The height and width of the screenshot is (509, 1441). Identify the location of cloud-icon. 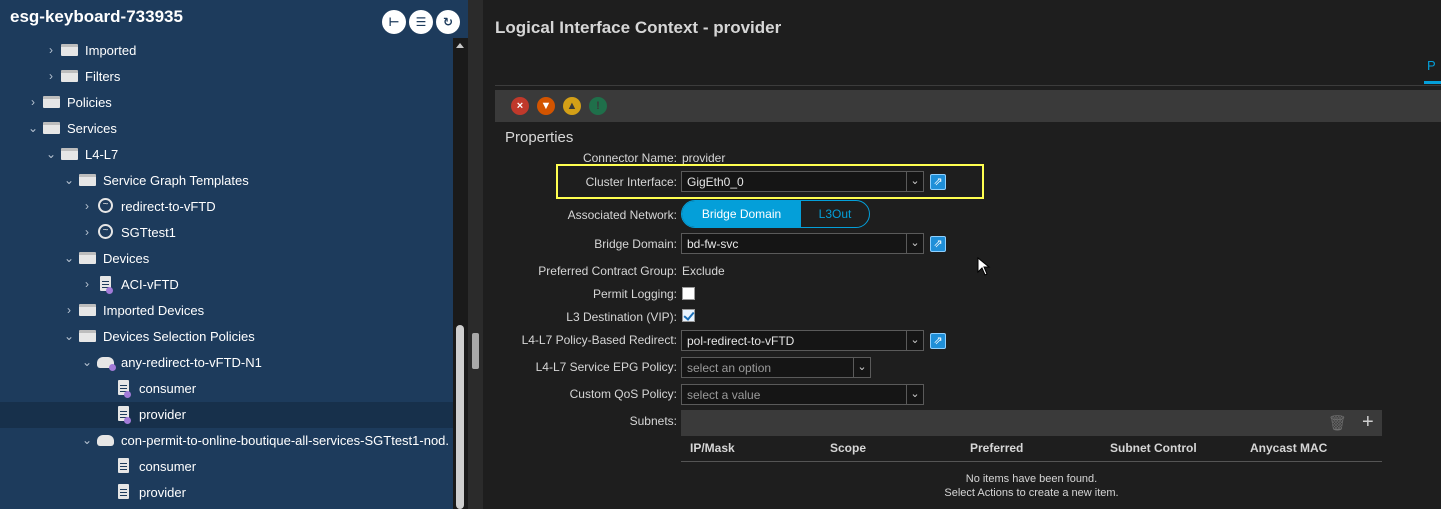
(106, 362).